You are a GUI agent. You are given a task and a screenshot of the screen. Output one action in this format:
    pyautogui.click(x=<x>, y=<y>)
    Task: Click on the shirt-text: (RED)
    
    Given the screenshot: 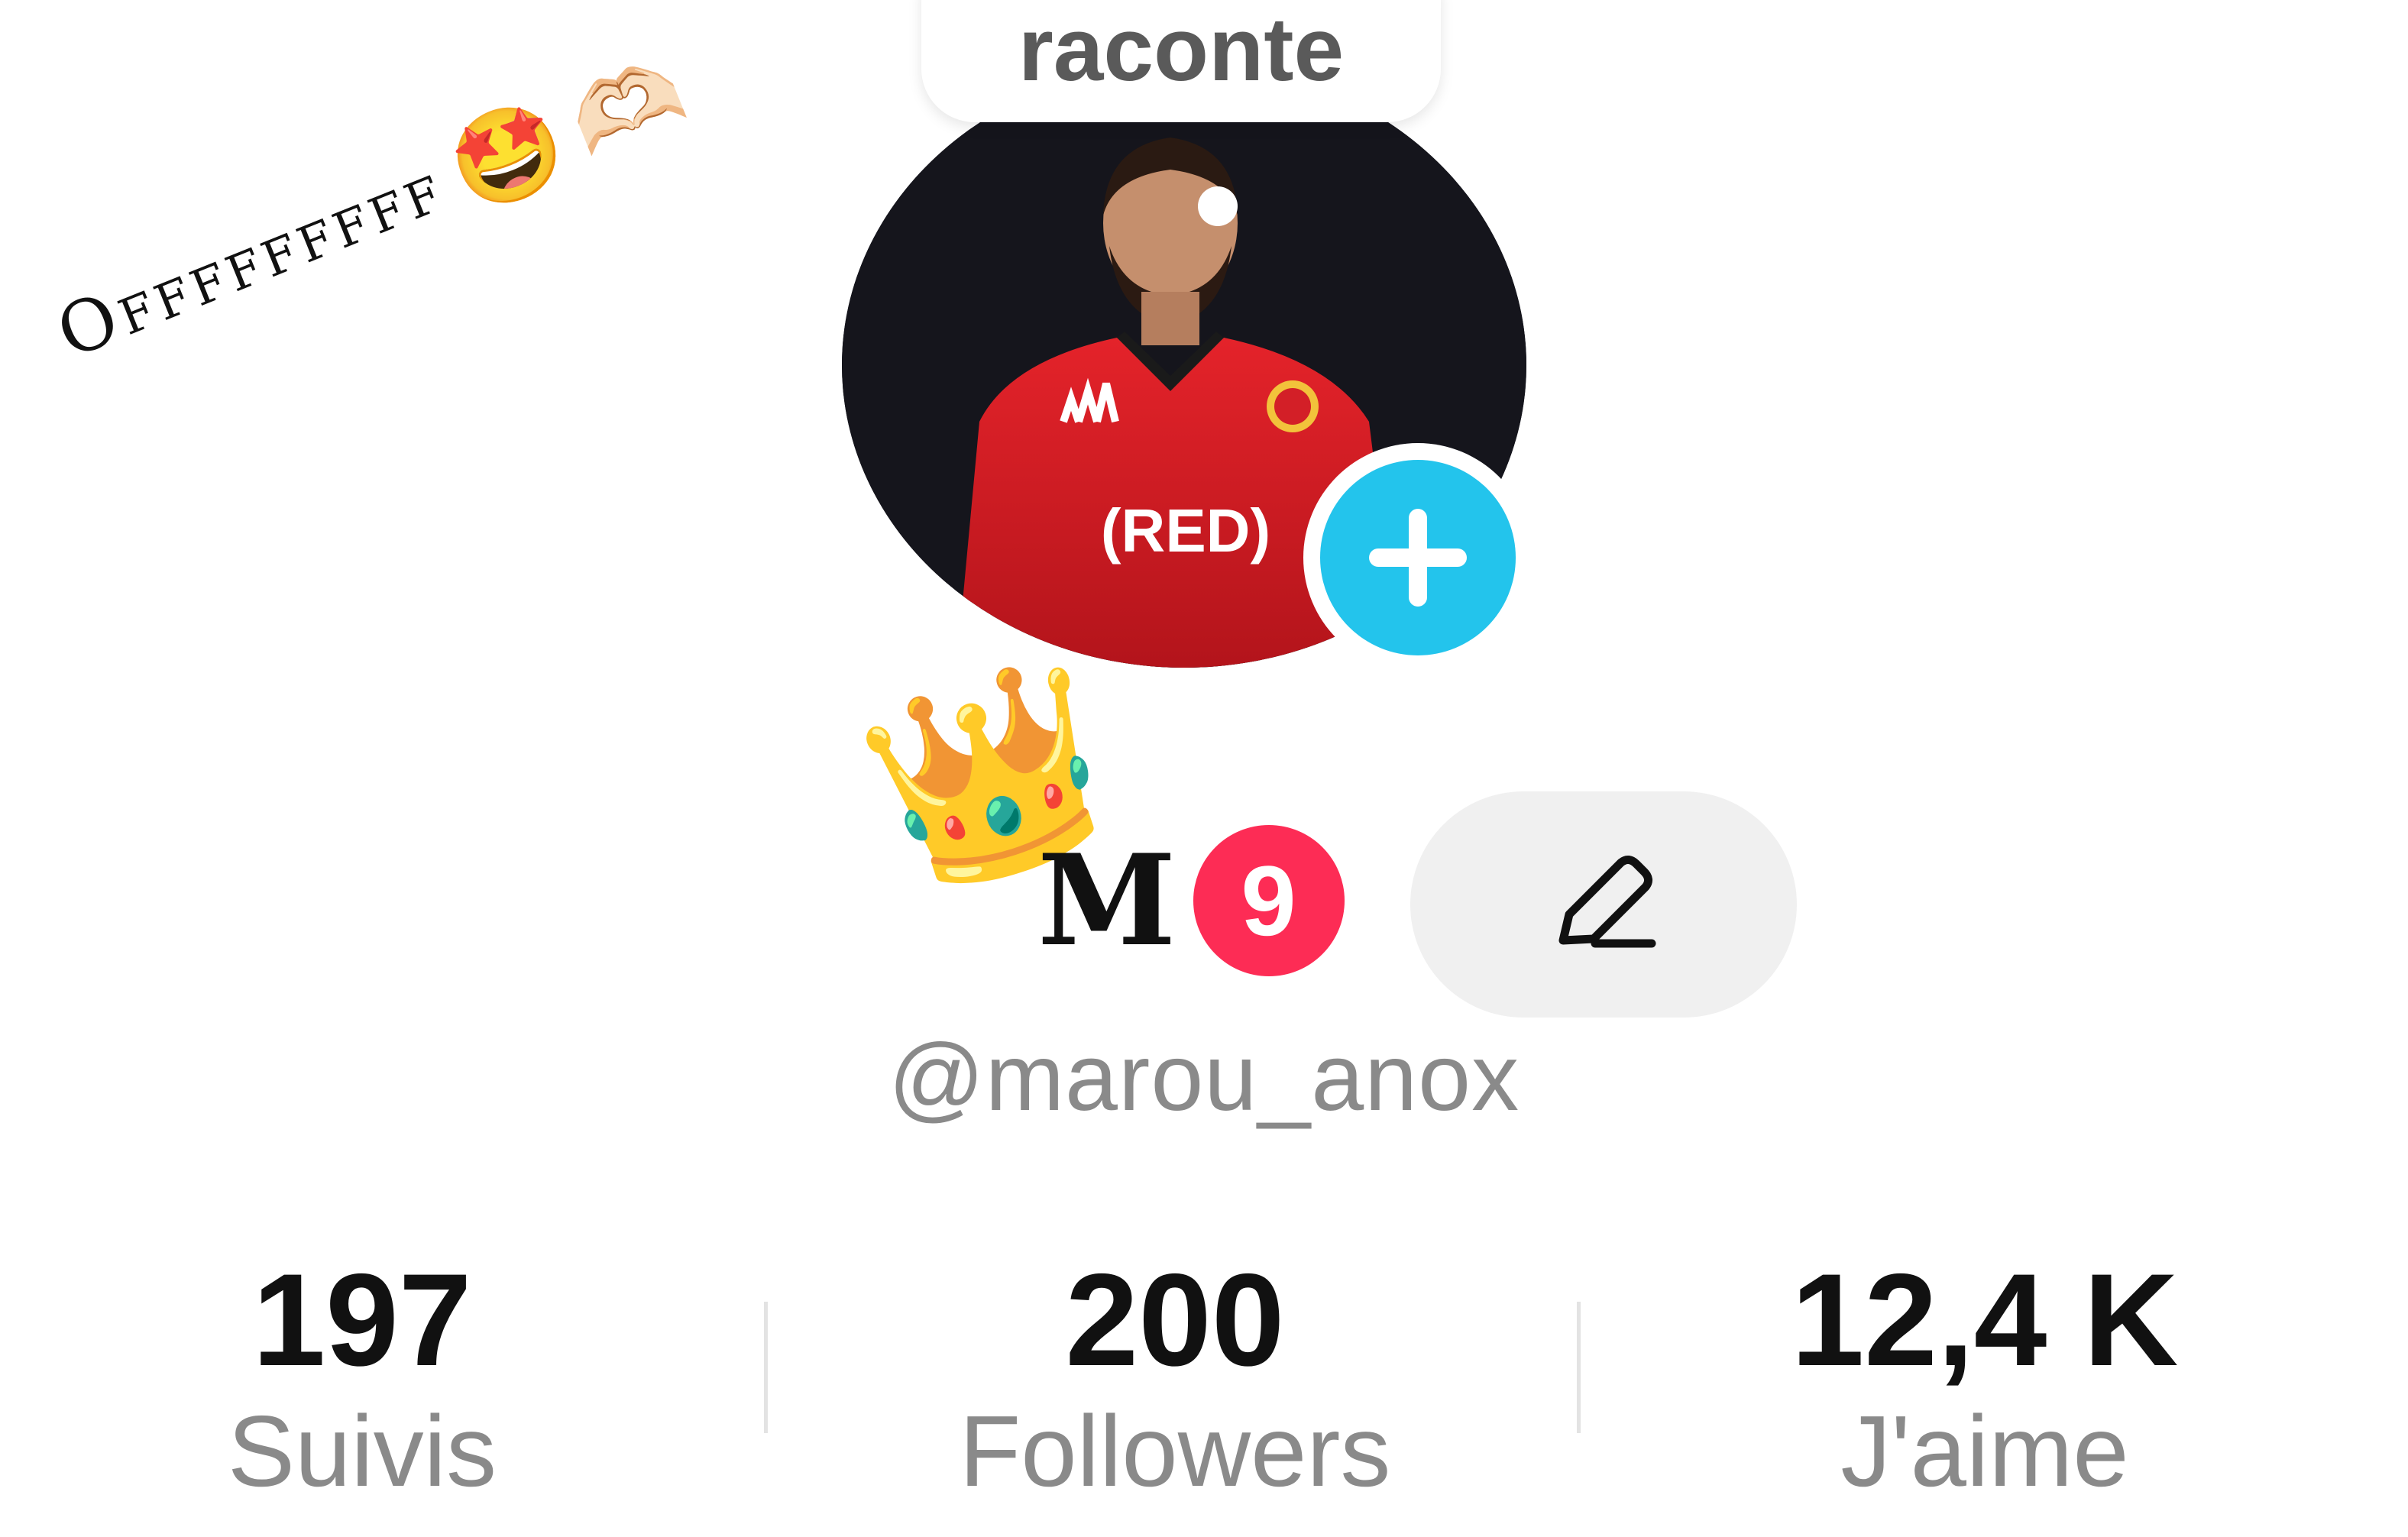 What is the action you would take?
    pyautogui.click(x=1185, y=531)
    